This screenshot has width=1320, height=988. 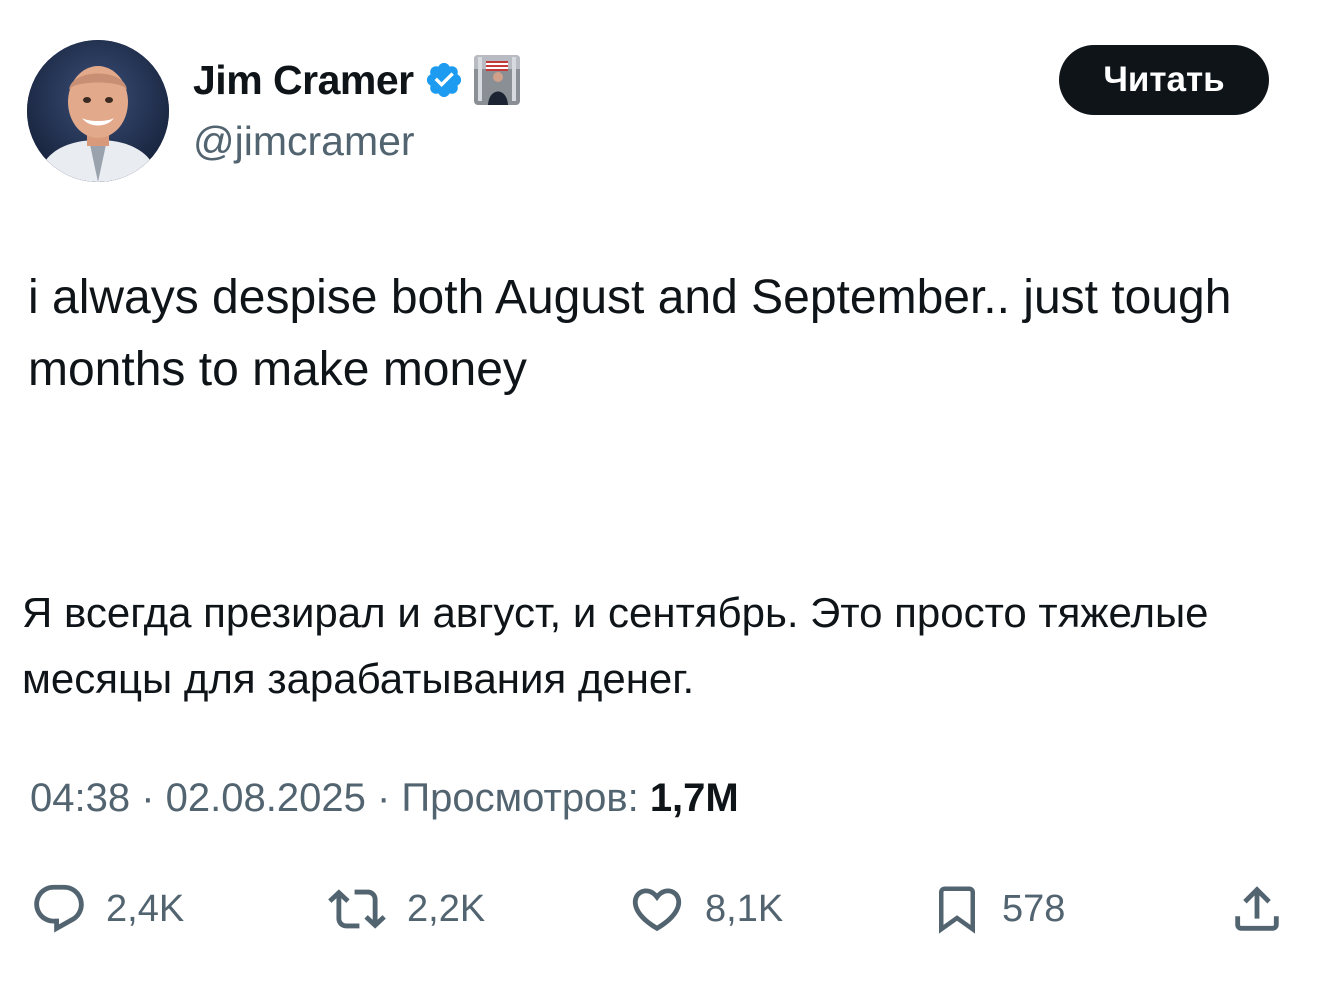 I want to click on reply-button: 2,4K, so click(x=107, y=909).